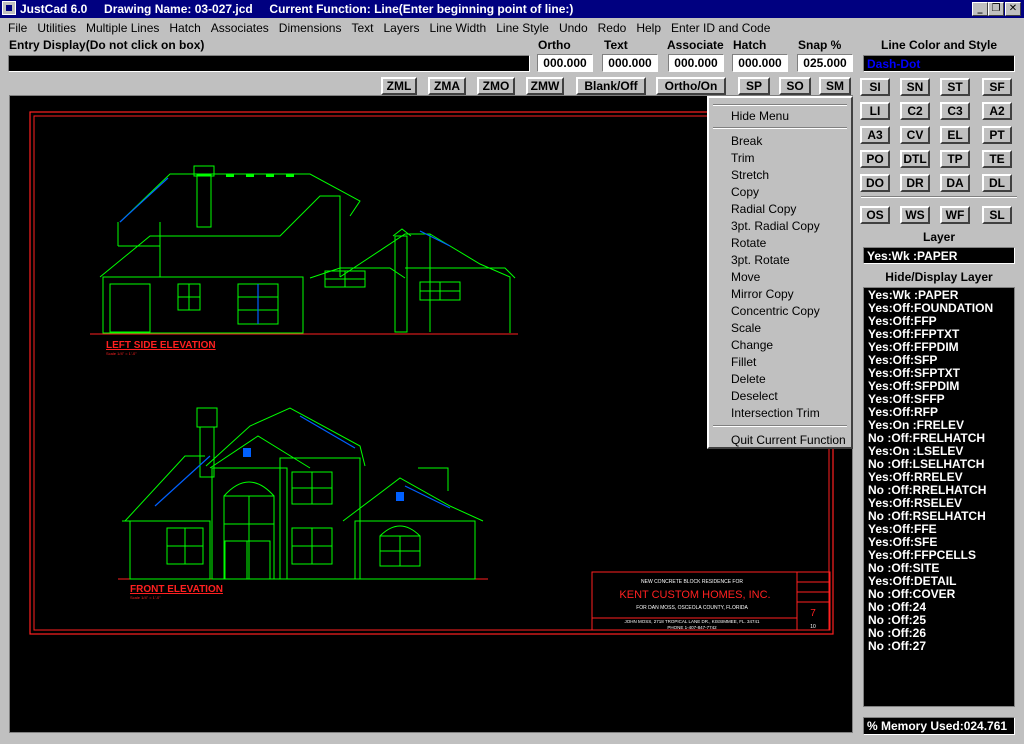 Image resolution: width=1024 pixels, height=744 pixels. What do you see at coordinates (694, 595) in the screenshot?
I see `title-block-company: KENT CUSTOM HOMES, INC.` at bounding box center [694, 595].